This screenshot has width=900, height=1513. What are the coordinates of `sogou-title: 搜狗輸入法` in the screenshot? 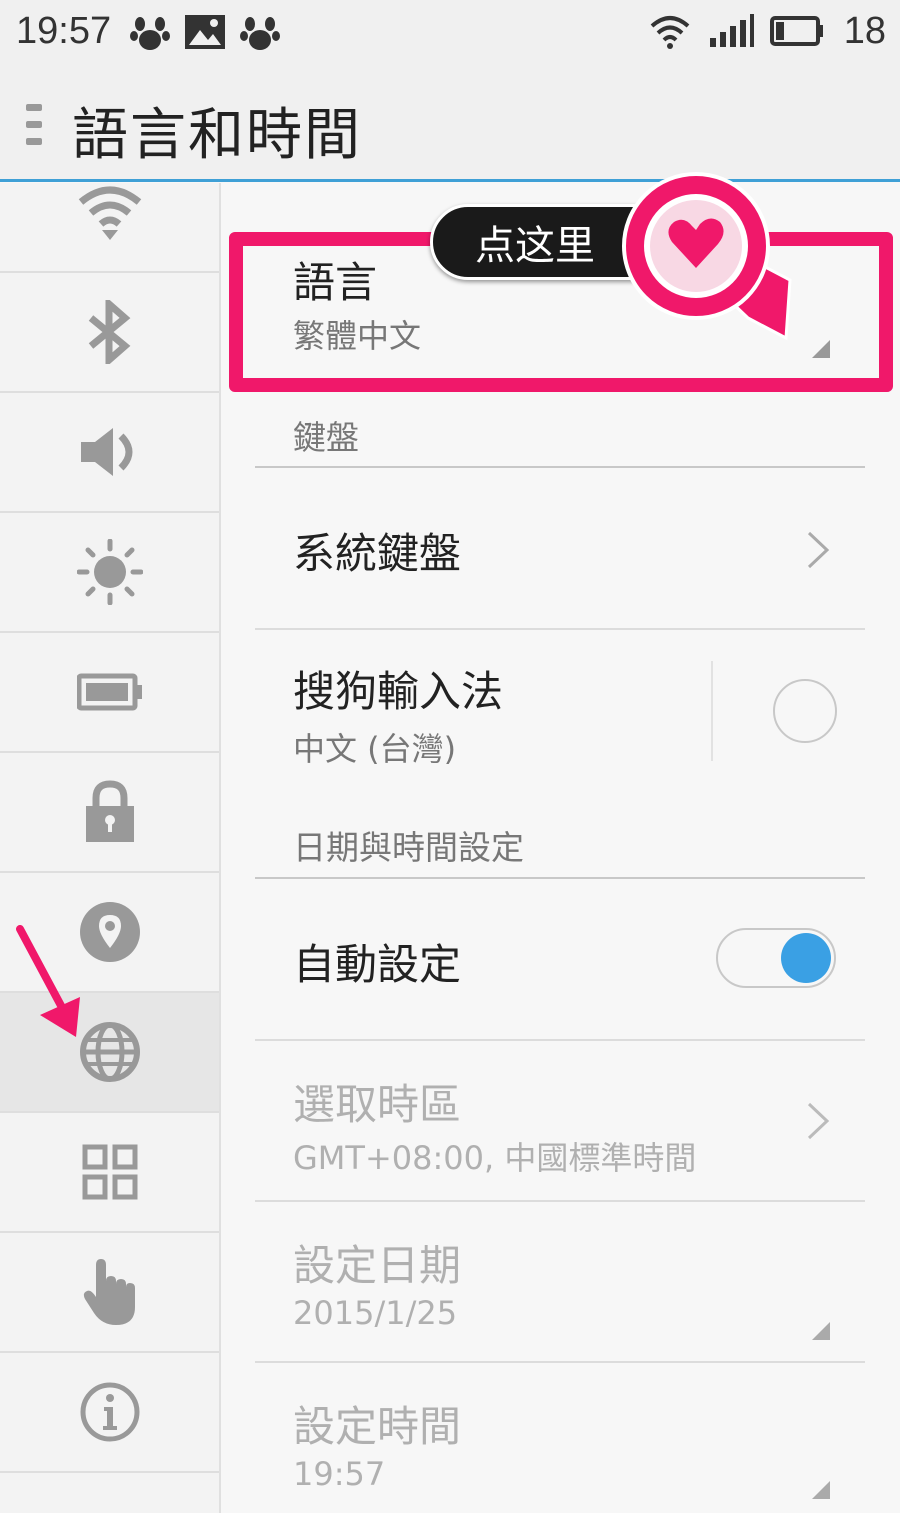 It's located at (398, 691).